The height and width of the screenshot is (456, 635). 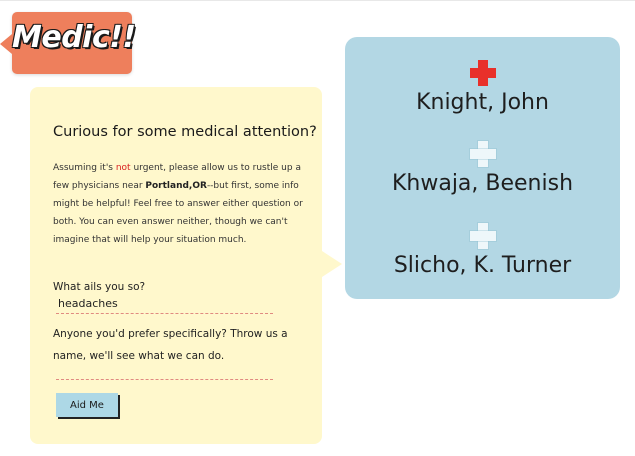 I want to click on red-cross-icon, so click(x=482, y=73).